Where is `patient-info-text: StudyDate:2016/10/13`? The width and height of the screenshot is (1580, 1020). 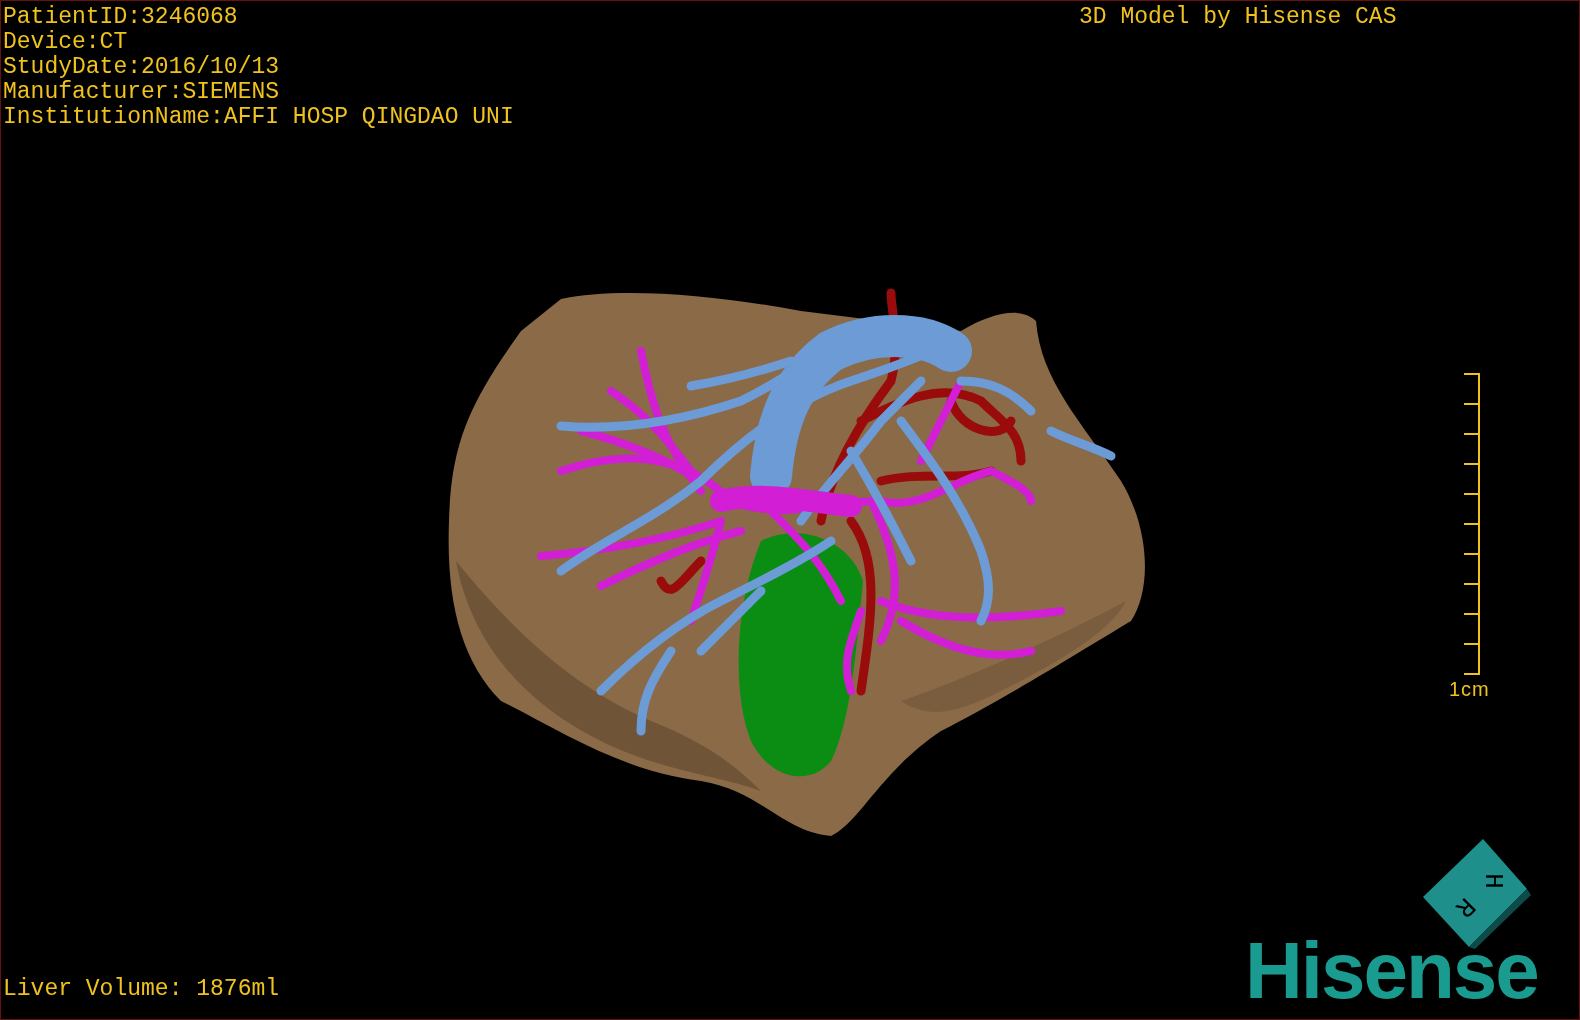
patient-info-text: StudyDate:2016/10/13 is located at coordinates (141, 67).